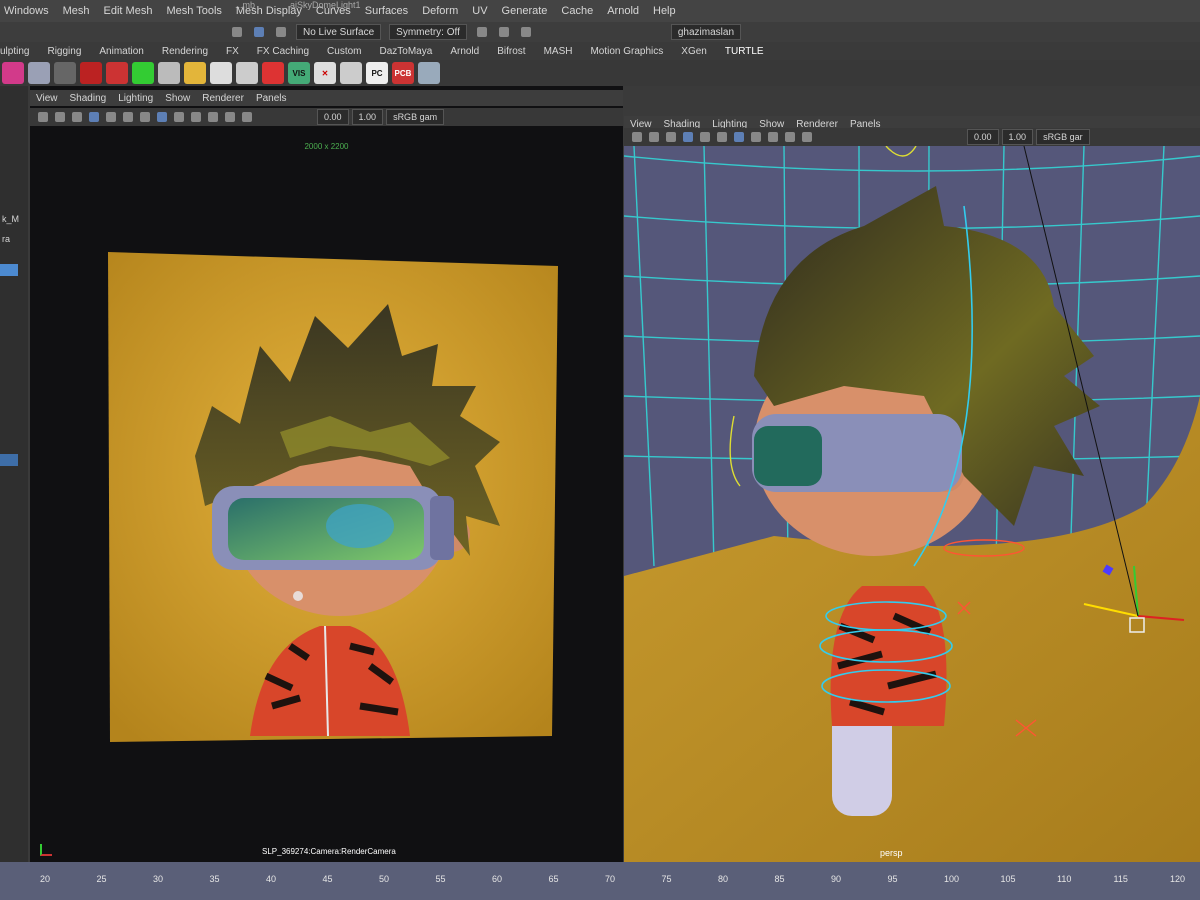 The height and width of the screenshot is (900, 1200). I want to click on area-light-icon, so click(91, 73).